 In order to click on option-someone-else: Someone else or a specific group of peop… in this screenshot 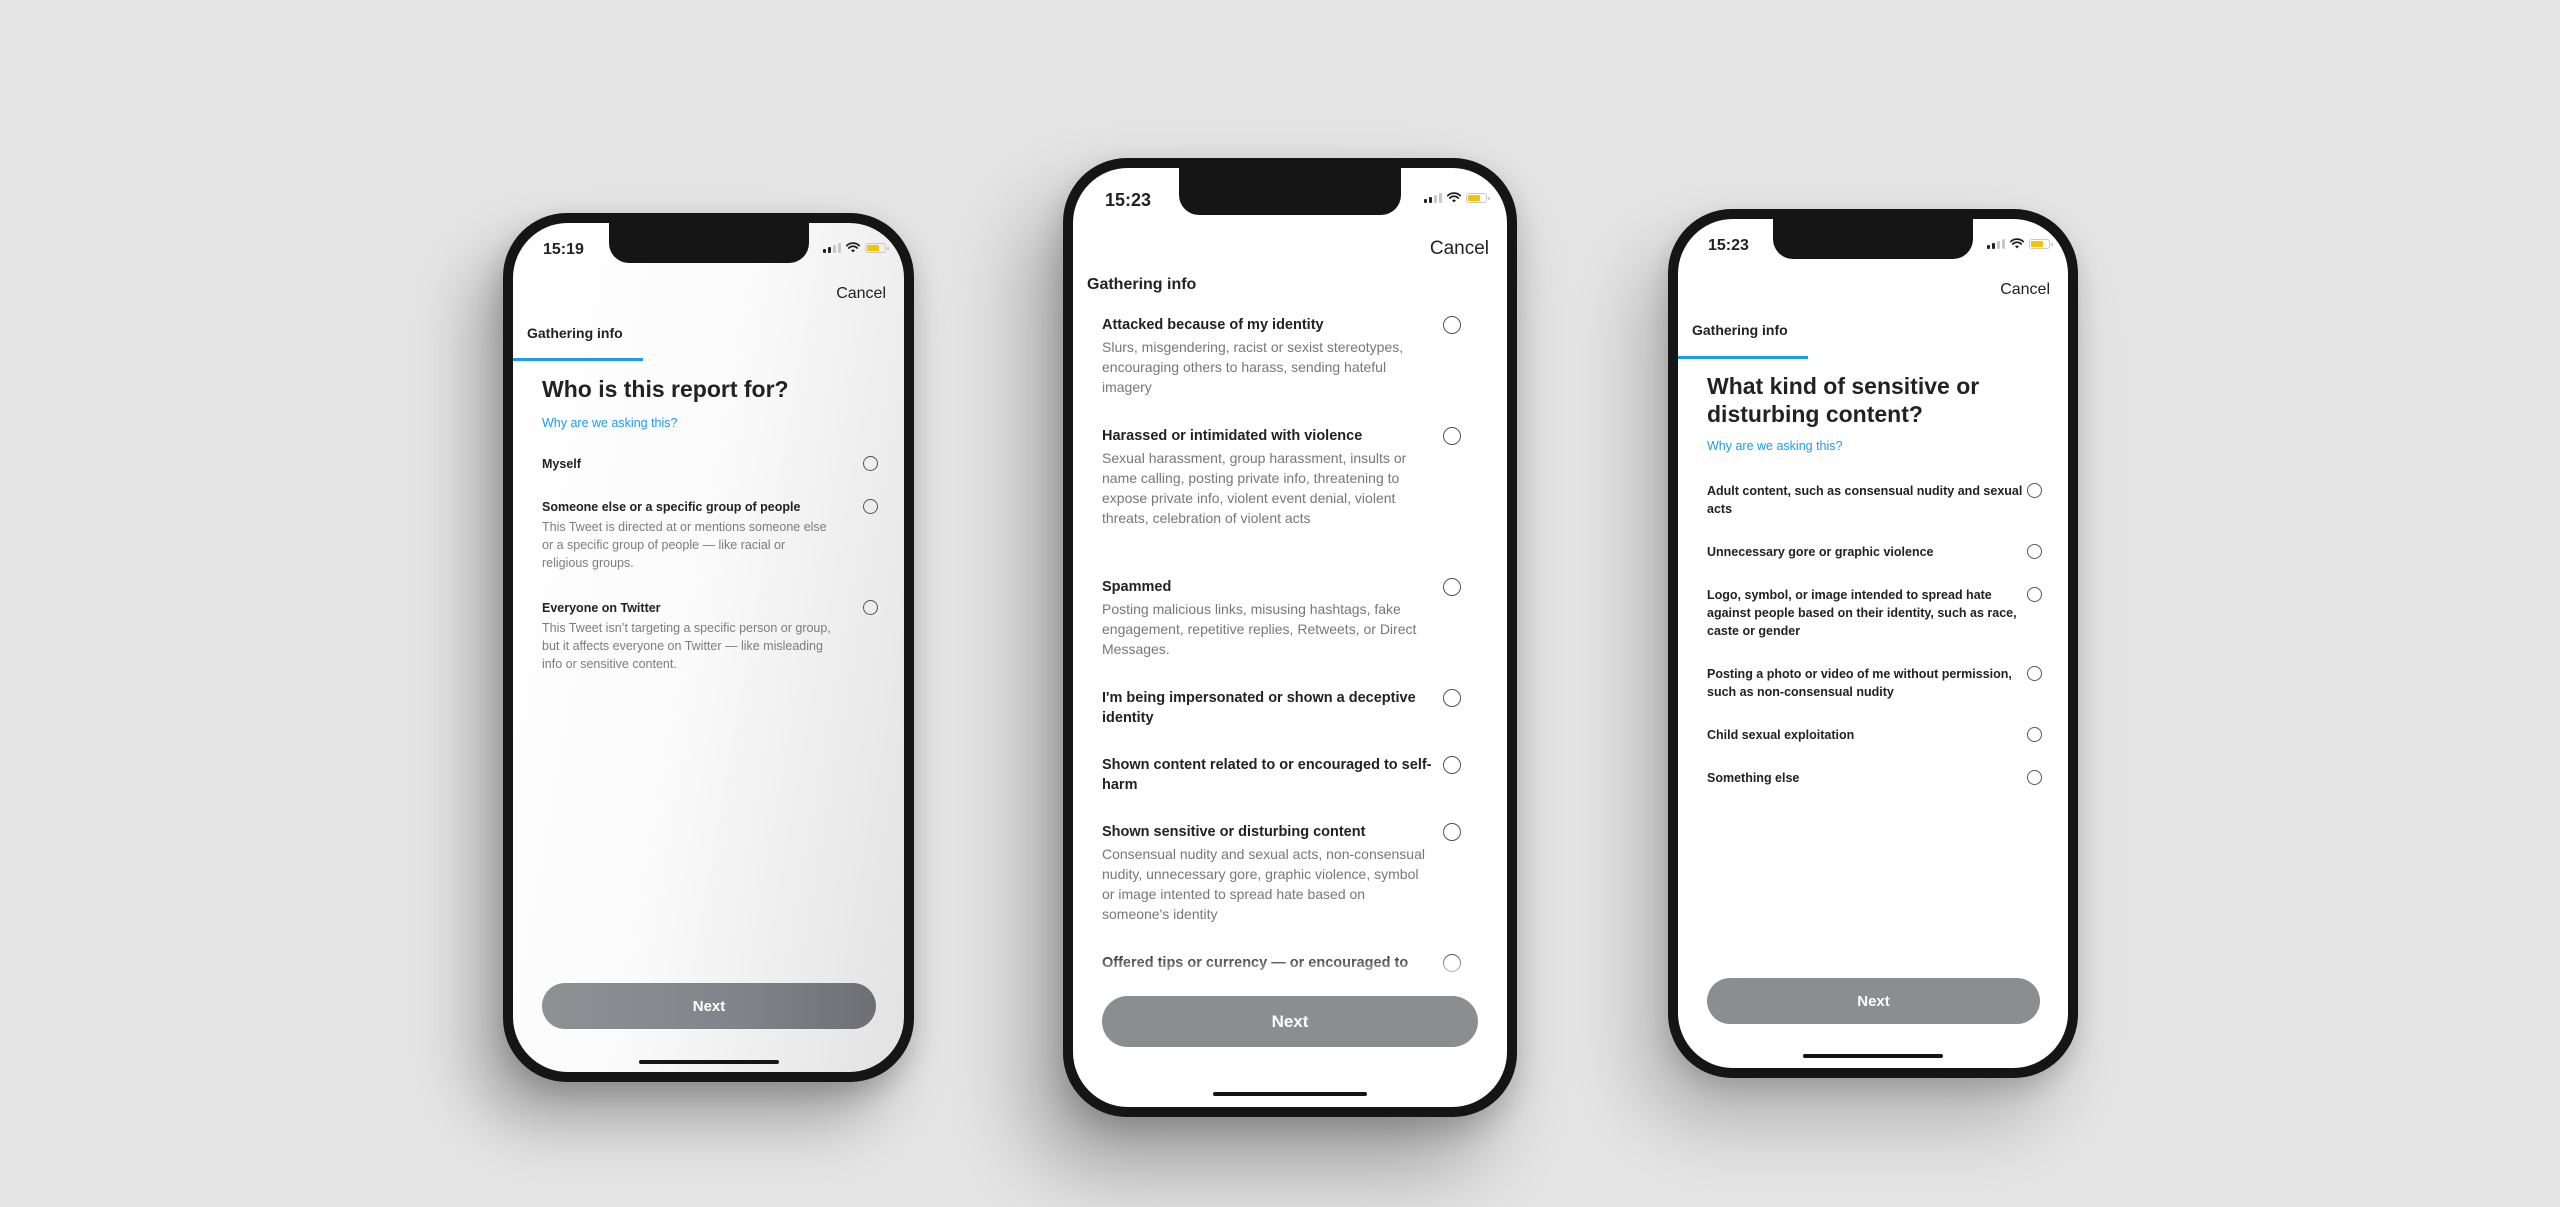, I will do `click(710, 535)`.